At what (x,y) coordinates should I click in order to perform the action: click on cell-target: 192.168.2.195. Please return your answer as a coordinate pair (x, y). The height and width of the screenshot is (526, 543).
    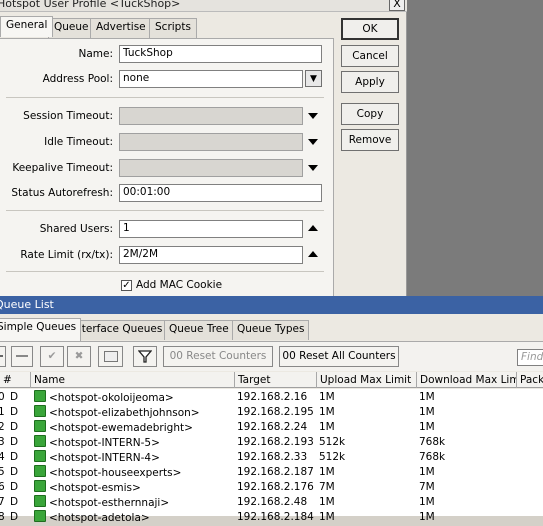
    Looking at the image, I should click on (275, 412).